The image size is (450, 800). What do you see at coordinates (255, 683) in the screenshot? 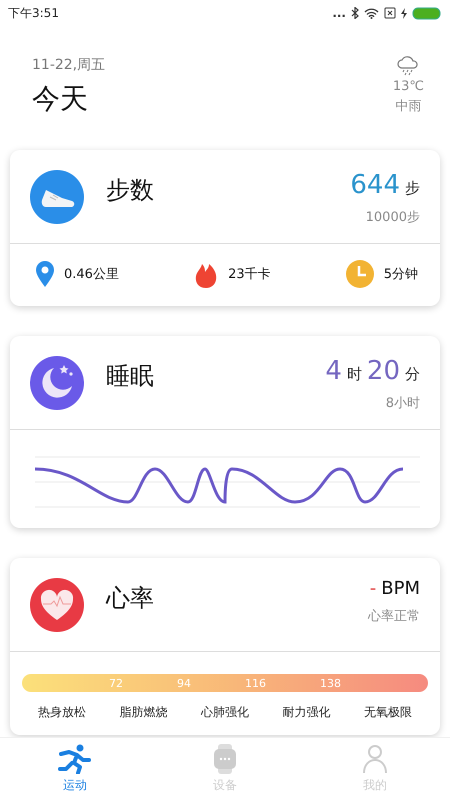
I see `zone-tick: 116` at bounding box center [255, 683].